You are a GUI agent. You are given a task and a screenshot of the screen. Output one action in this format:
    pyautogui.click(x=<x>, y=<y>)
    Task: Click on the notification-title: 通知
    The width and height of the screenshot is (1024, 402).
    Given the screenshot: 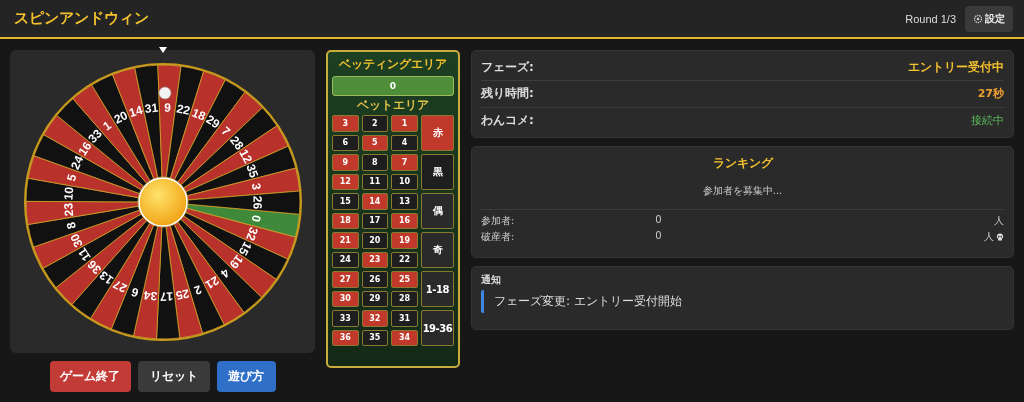 What is the action you would take?
    pyautogui.click(x=491, y=280)
    